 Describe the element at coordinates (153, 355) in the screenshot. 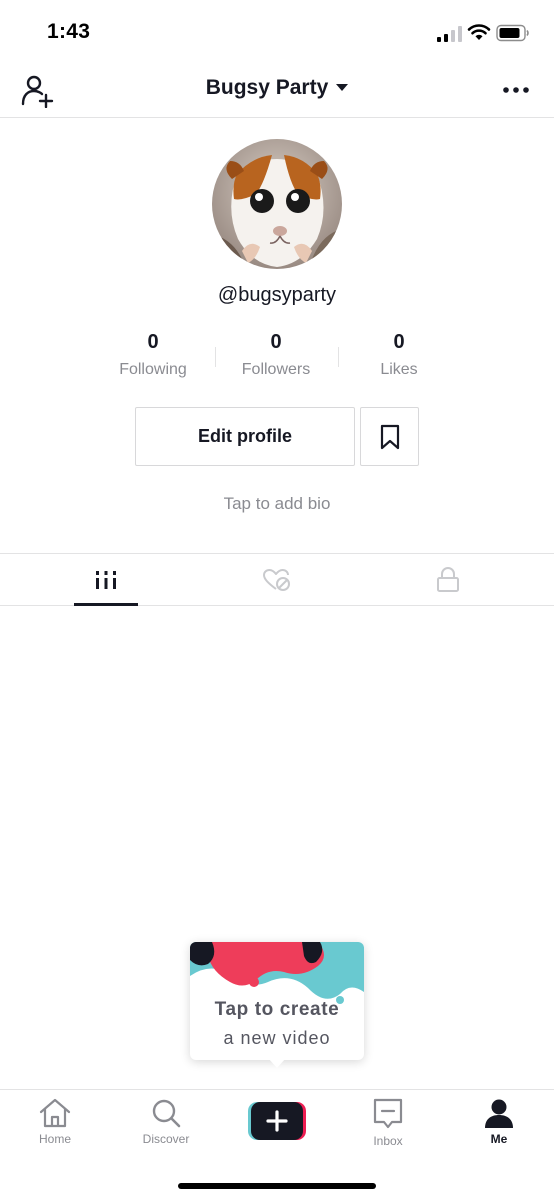

I see `stat-following: 0 Following` at that location.